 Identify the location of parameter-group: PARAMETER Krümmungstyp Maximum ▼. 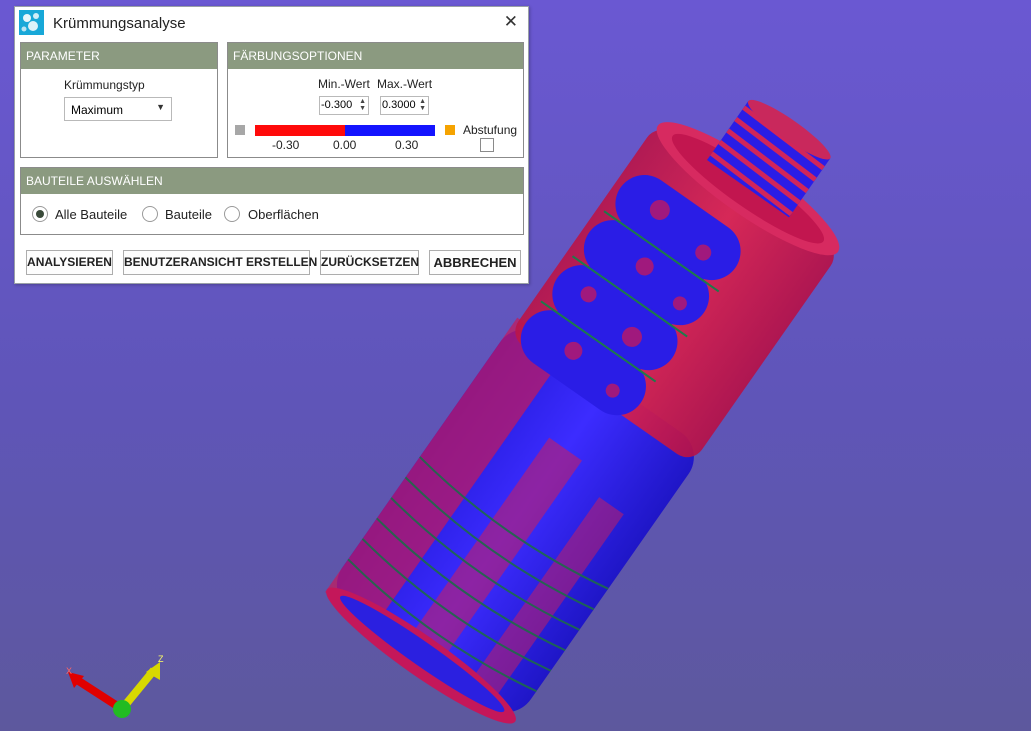
(119, 100).